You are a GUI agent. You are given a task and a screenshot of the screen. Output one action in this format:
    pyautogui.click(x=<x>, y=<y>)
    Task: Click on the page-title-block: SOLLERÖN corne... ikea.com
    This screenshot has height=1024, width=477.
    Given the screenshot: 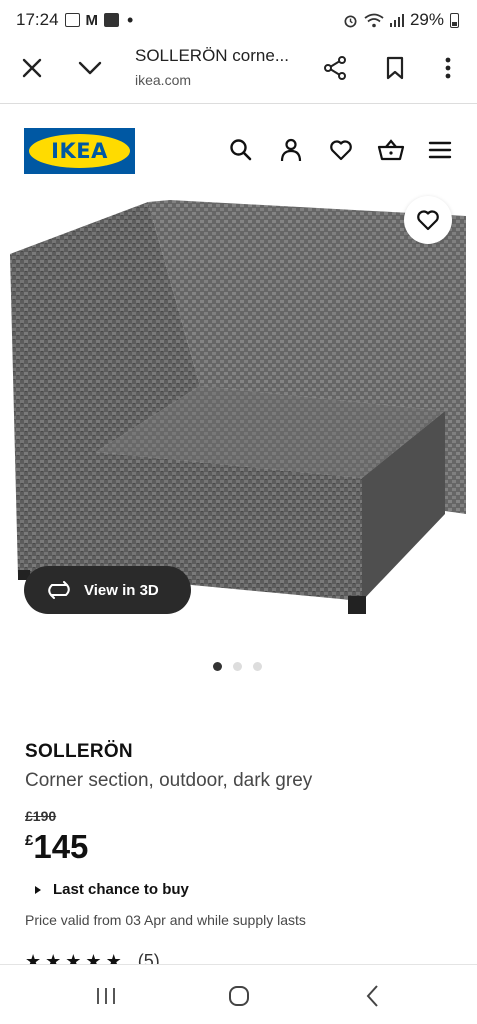 What is the action you would take?
    pyautogui.click(x=222, y=67)
    